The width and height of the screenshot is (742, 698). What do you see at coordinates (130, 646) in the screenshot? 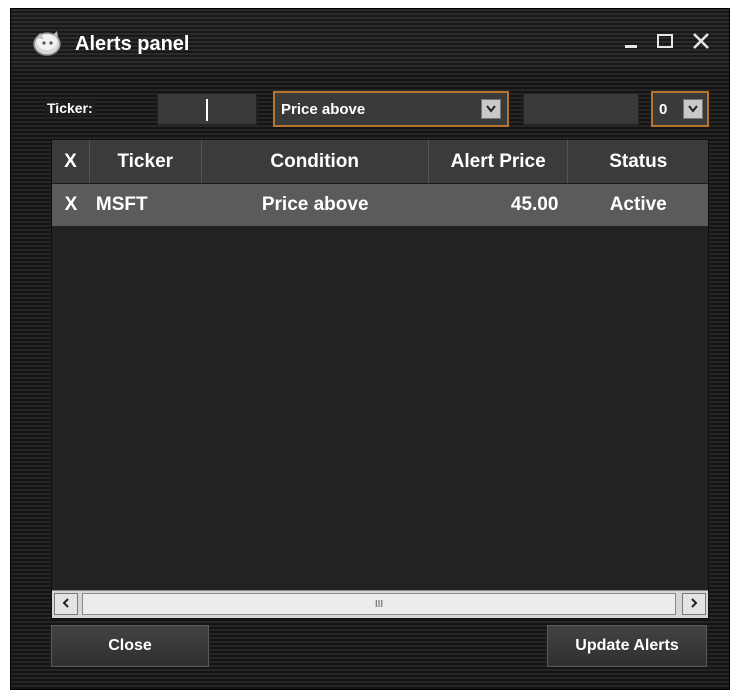
I see `close-button: Close` at bounding box center [130, 646].